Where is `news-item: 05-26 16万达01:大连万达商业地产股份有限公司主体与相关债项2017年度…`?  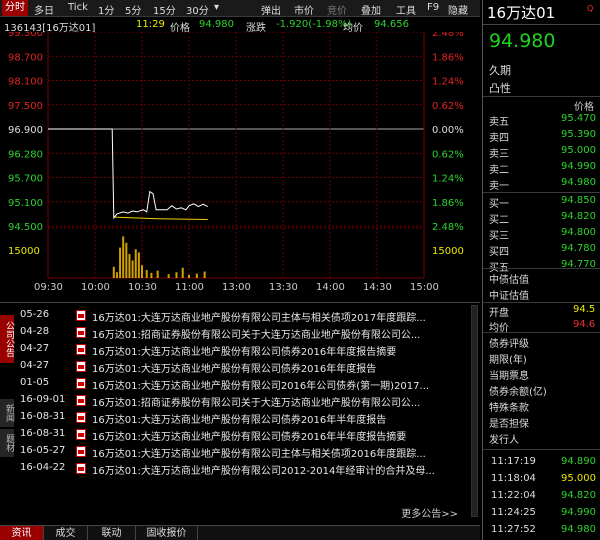 news-item: 05-26 16万达01:大连万达商业地产股份有限公司主体与相关债项2017年度… is located at coordinates (247, 315).